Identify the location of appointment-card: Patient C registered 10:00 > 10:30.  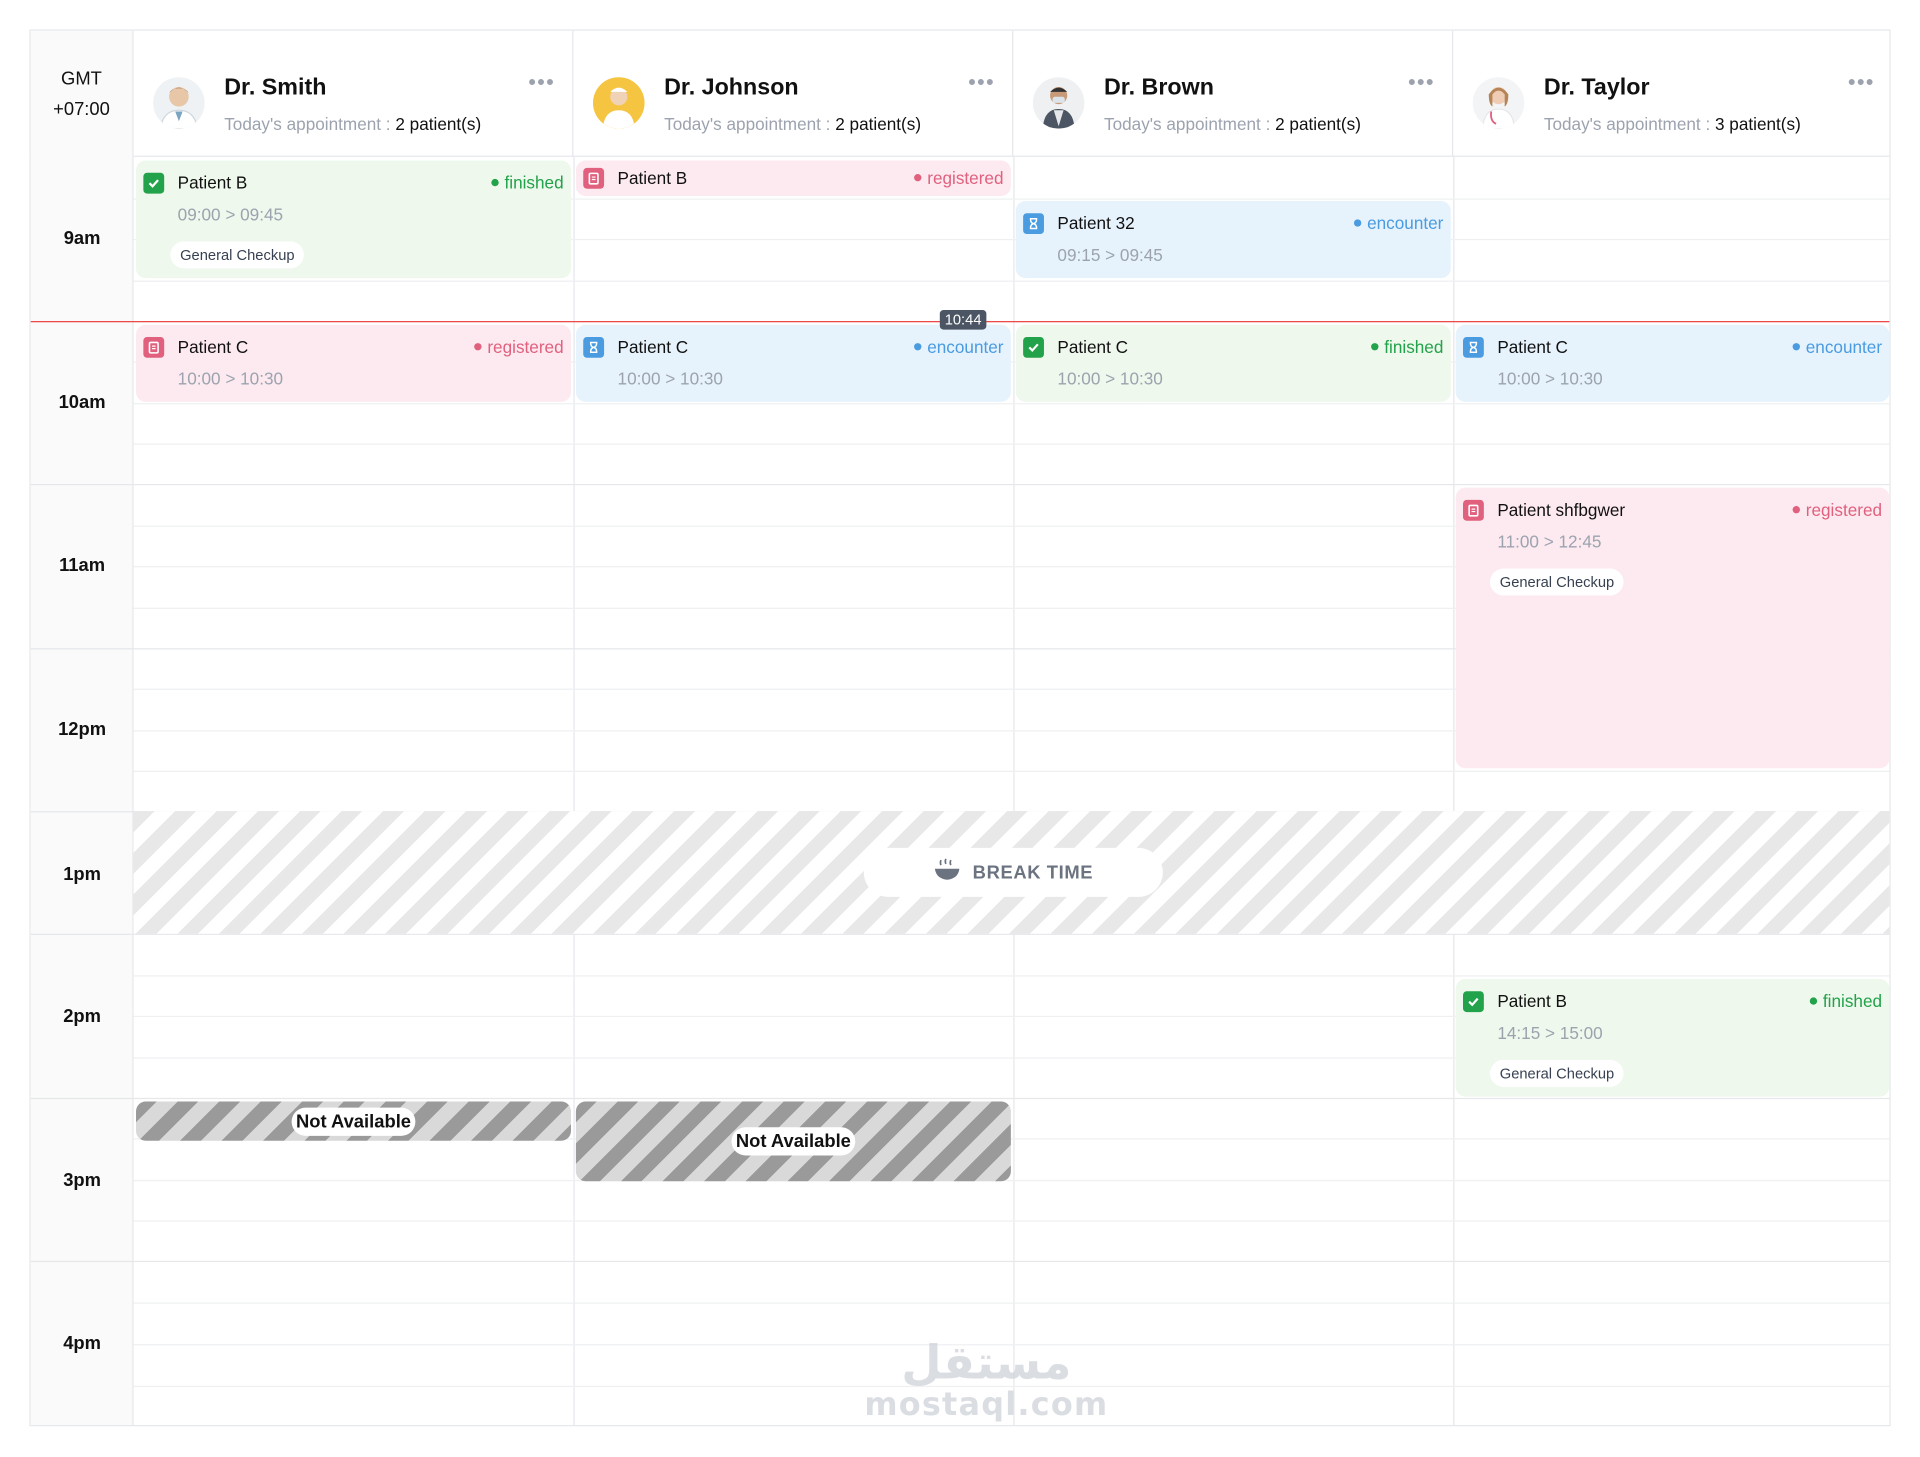
(353, 363).